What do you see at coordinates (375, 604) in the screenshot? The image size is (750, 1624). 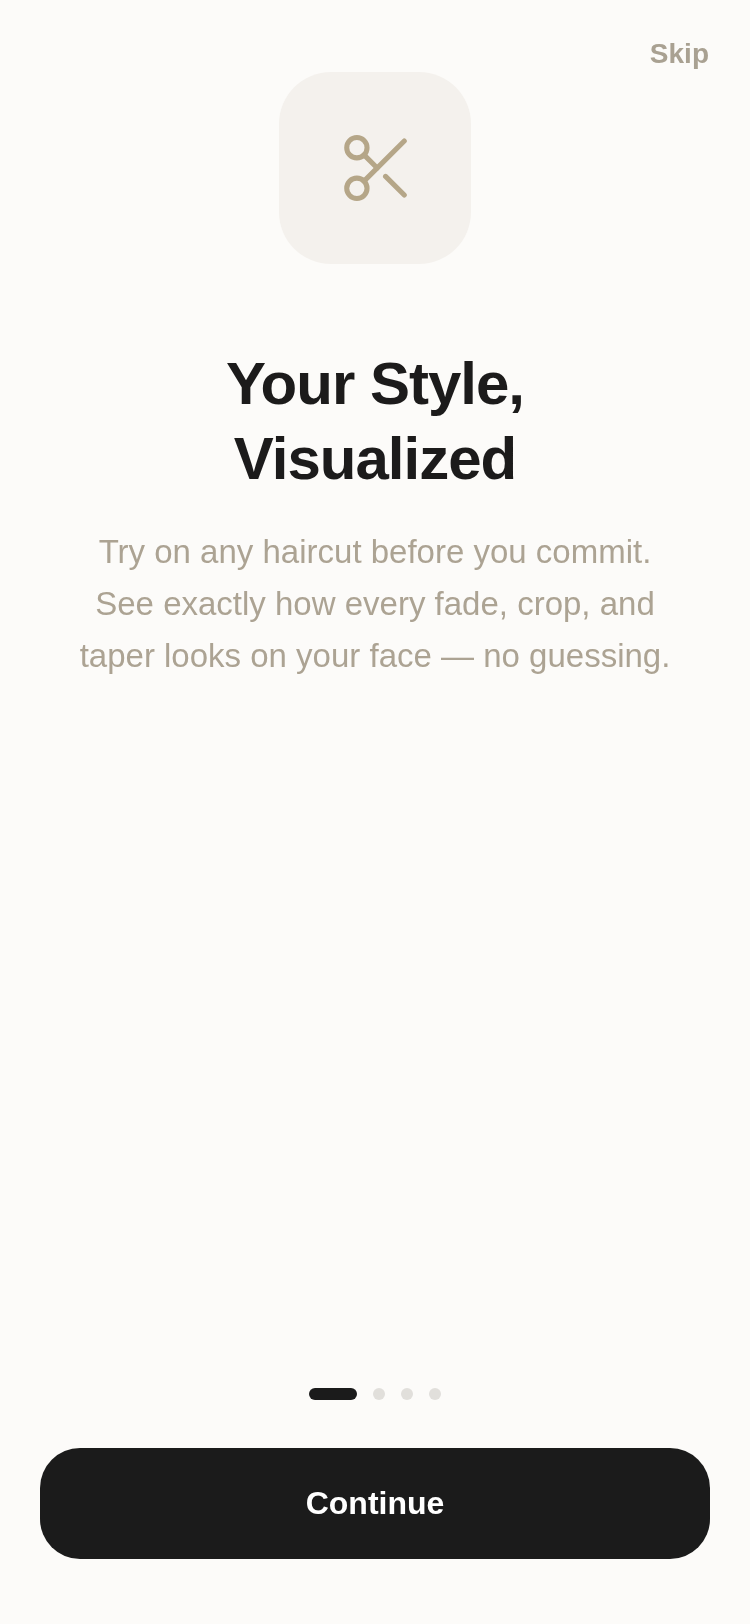 I see `description: Try on any haircut before you commit. See exactly how every fade, crop, and taper looks on your face — no guessing.` at bounding box center [375, 604].